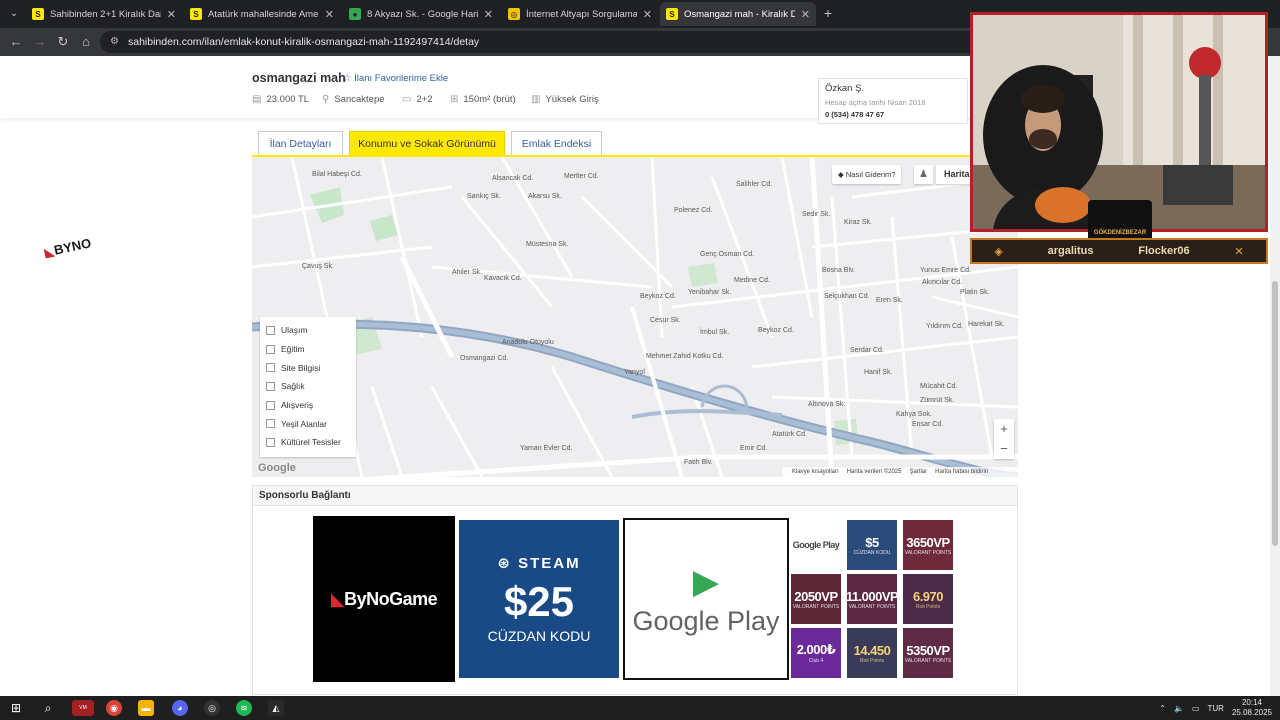  I want to click on browser-tab-2: S Atatürk mahallesinde Amerikan ✕, so click(262, 14).